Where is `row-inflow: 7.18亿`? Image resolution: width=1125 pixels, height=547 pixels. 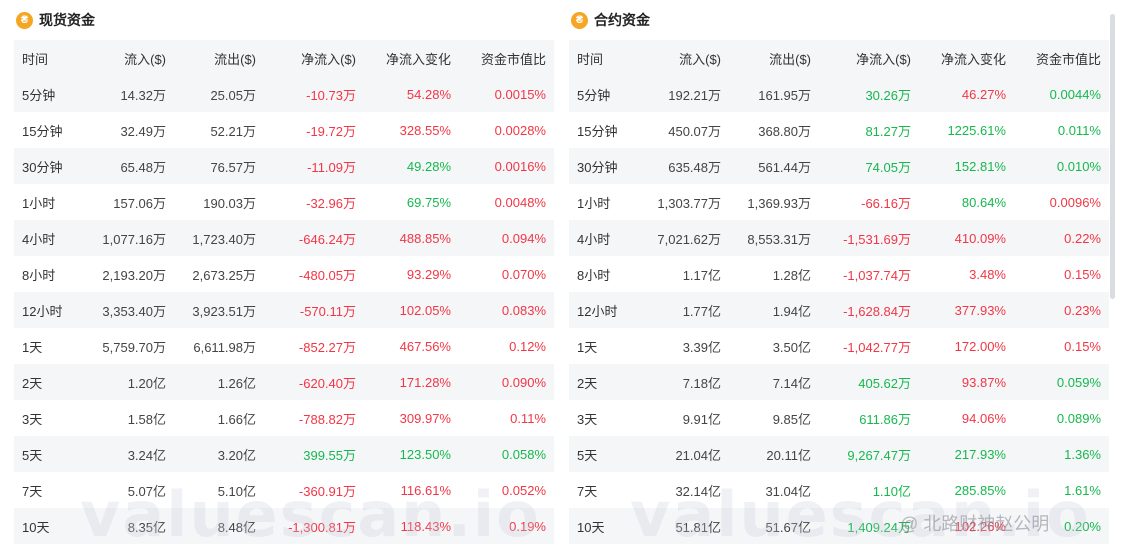
row-inflow: 7.18亿 is located at coordinates (684, 382).